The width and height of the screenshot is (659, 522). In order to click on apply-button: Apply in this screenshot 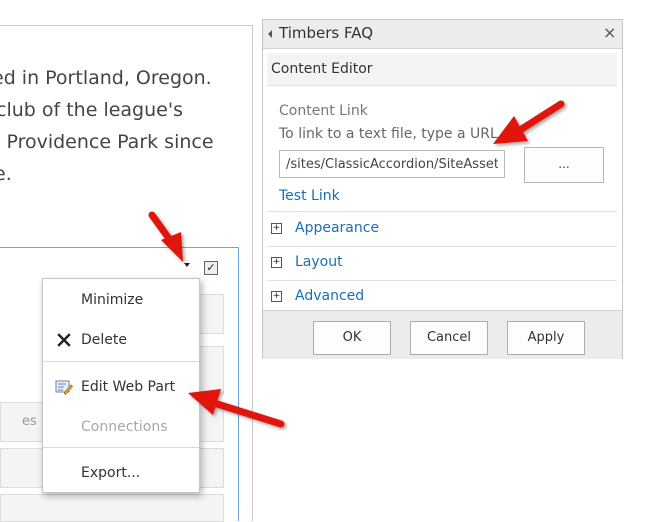, I will do `click(546, 338)`.